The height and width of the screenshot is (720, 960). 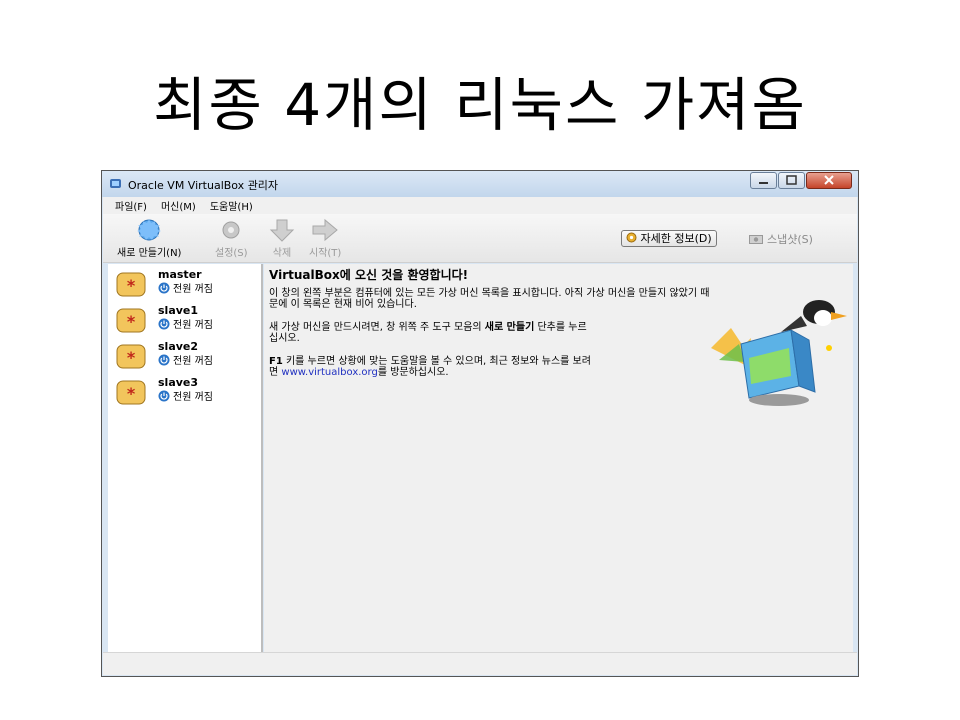 What do you see at coordinates (377, 327) in the screenshot?
I see `welcome-p2-pre: 새 가상 머신을 만드시려면, 창 위쪽 주 도구 모음의` at bounding box center [377, 327].